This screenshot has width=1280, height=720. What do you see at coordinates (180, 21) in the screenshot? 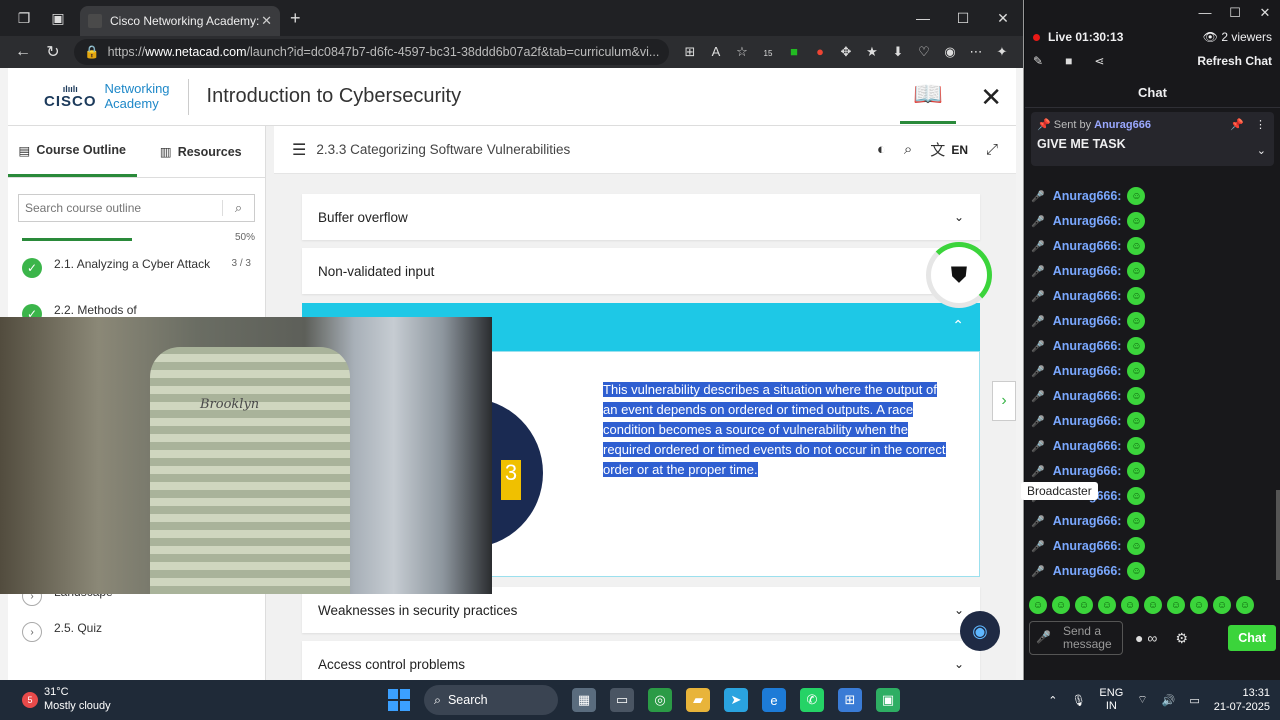
I see `tab-netacad: Cisco Networking Academy: Intro ✕` at bounding box center [180, 21].